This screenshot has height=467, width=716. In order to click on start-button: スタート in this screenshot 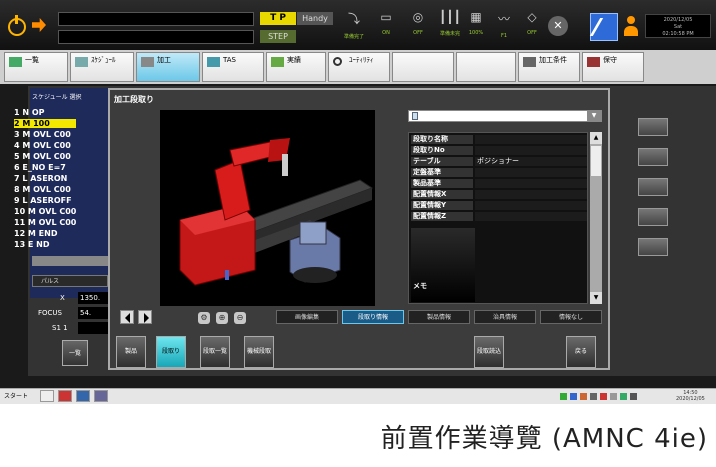, I will do `click(16, 395)`.